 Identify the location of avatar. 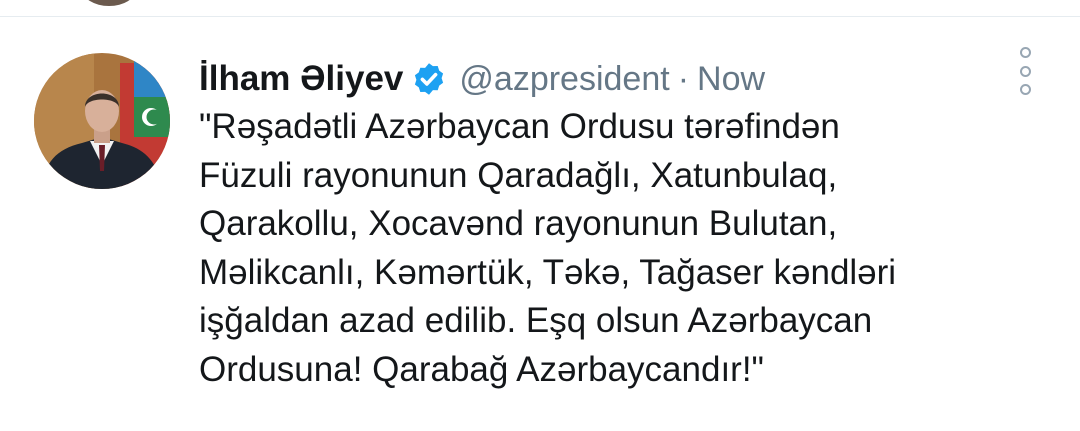
(102, 121).